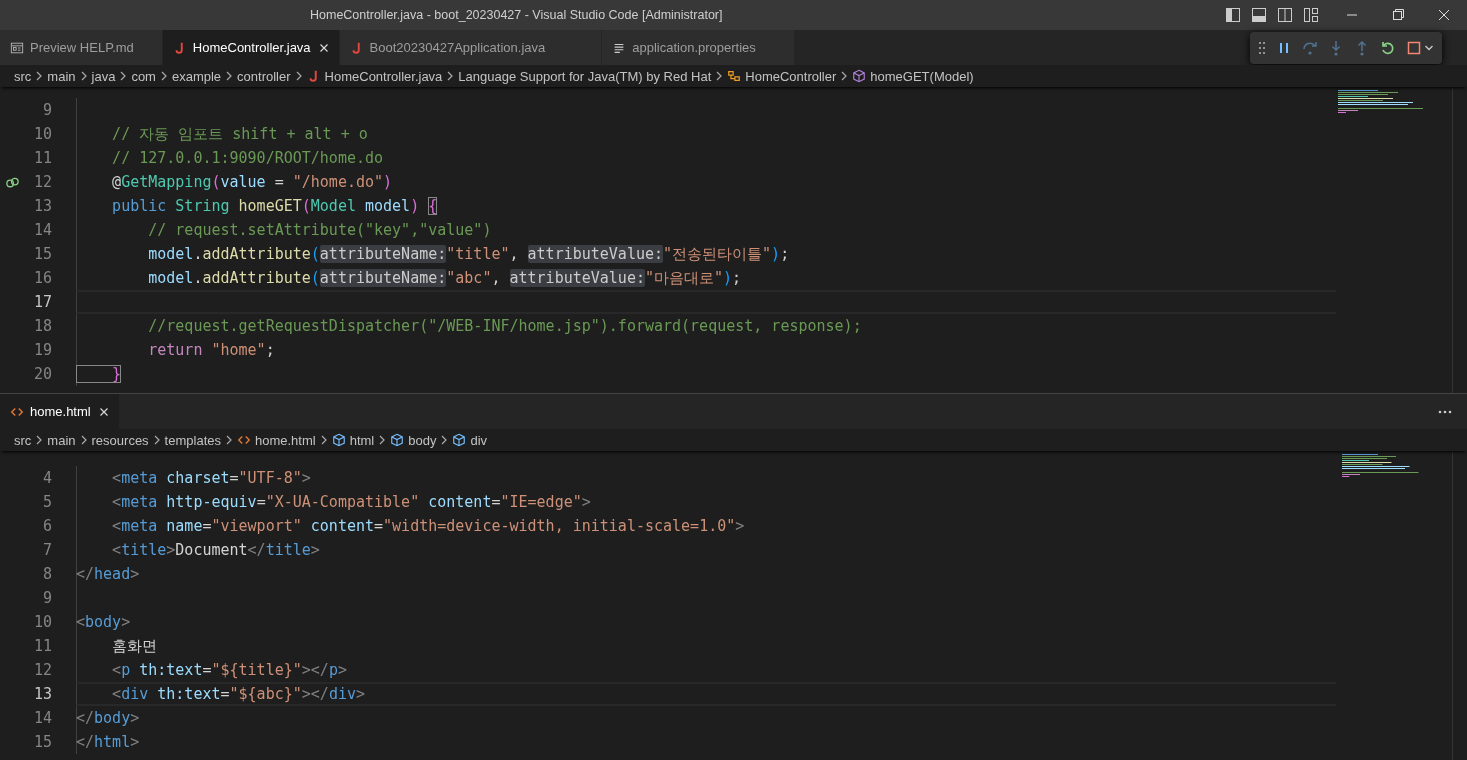 The height and width of the screenshot is (760, 1467). What do you see at coordinates (143, 76) in the screenshot?
I see `breadcrumb-item: com` at bounding box center [143, 76].